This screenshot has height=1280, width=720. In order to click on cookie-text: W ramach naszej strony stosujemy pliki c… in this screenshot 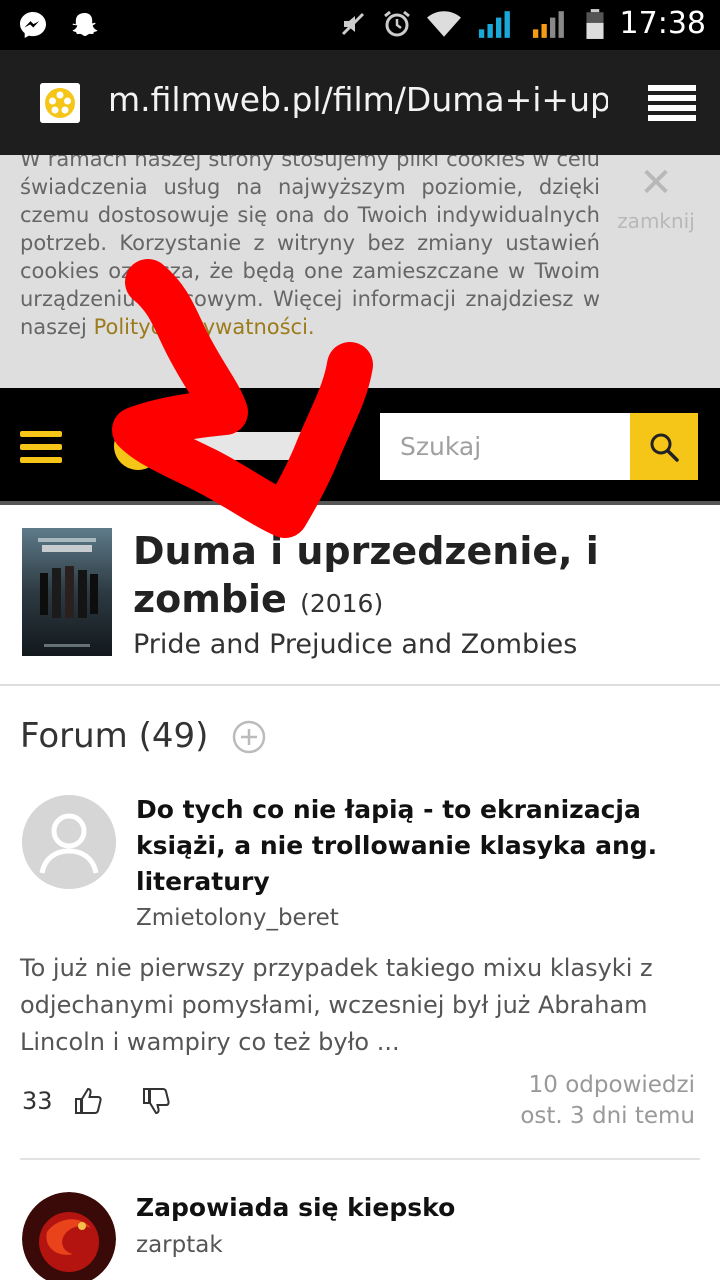, I will do `click(310, 247)`.